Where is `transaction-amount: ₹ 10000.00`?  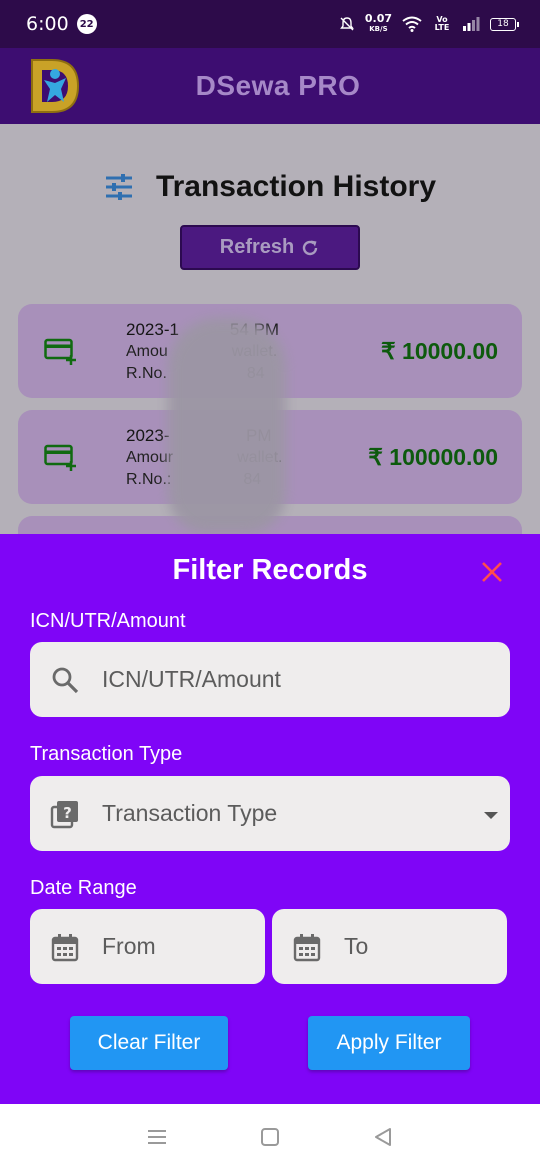
transaction-amount: ₹ 10000.00 is located at coordinates (439, 351).